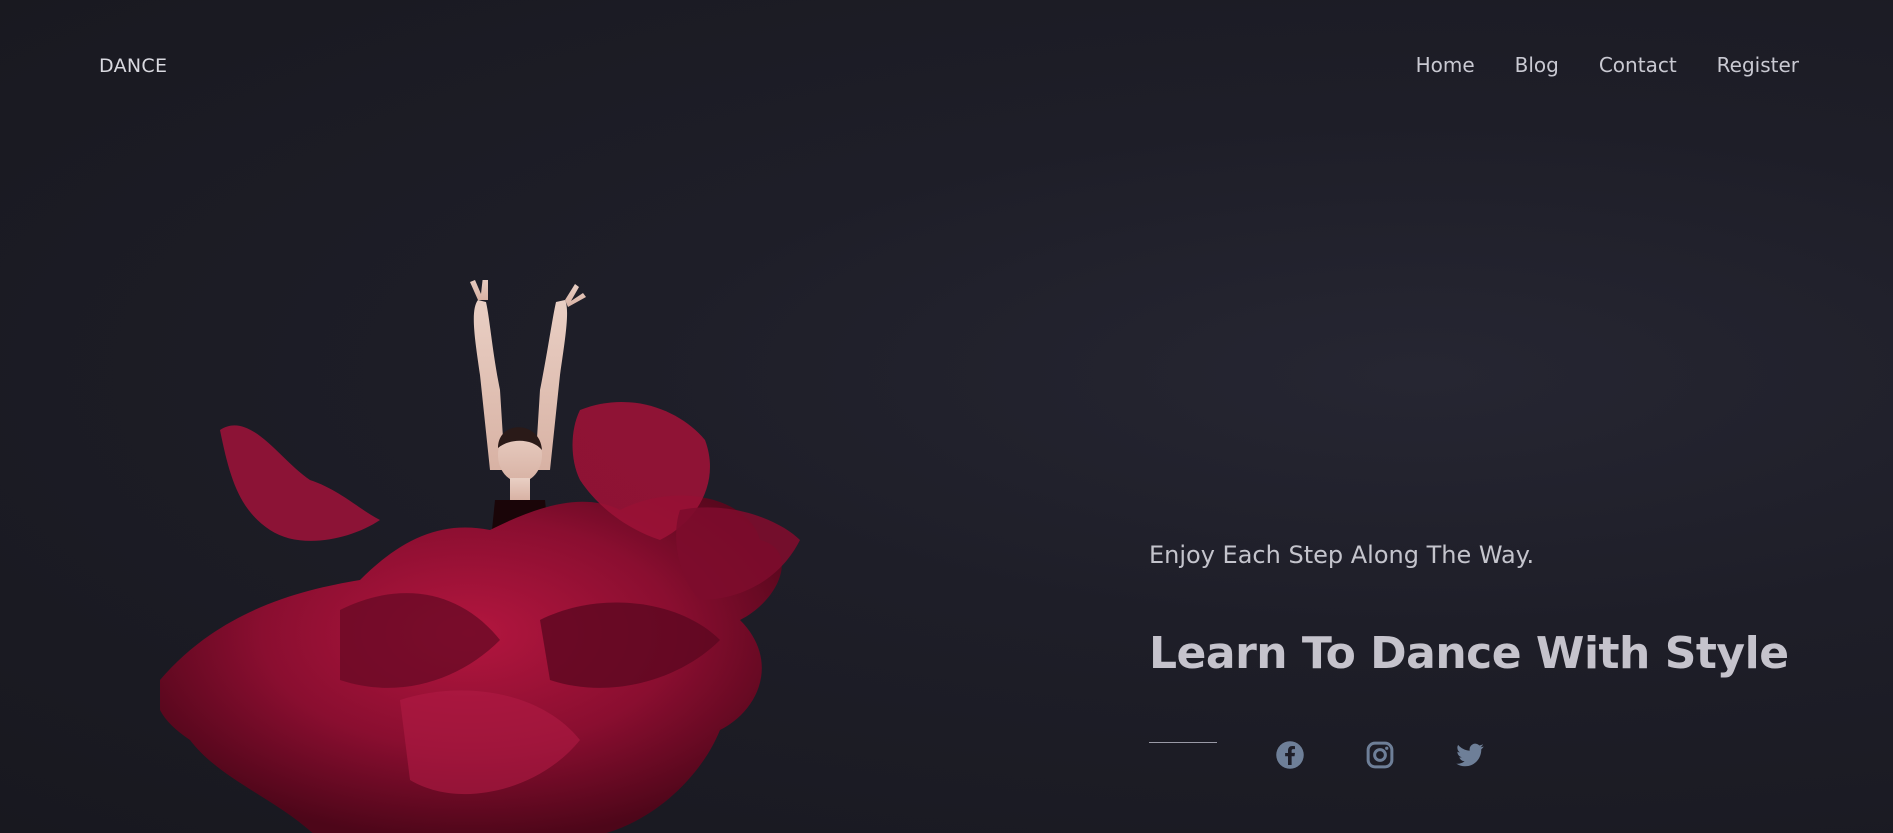  I want to click on hero-headline: Learn To Dance With Style, so click(1469, 653).